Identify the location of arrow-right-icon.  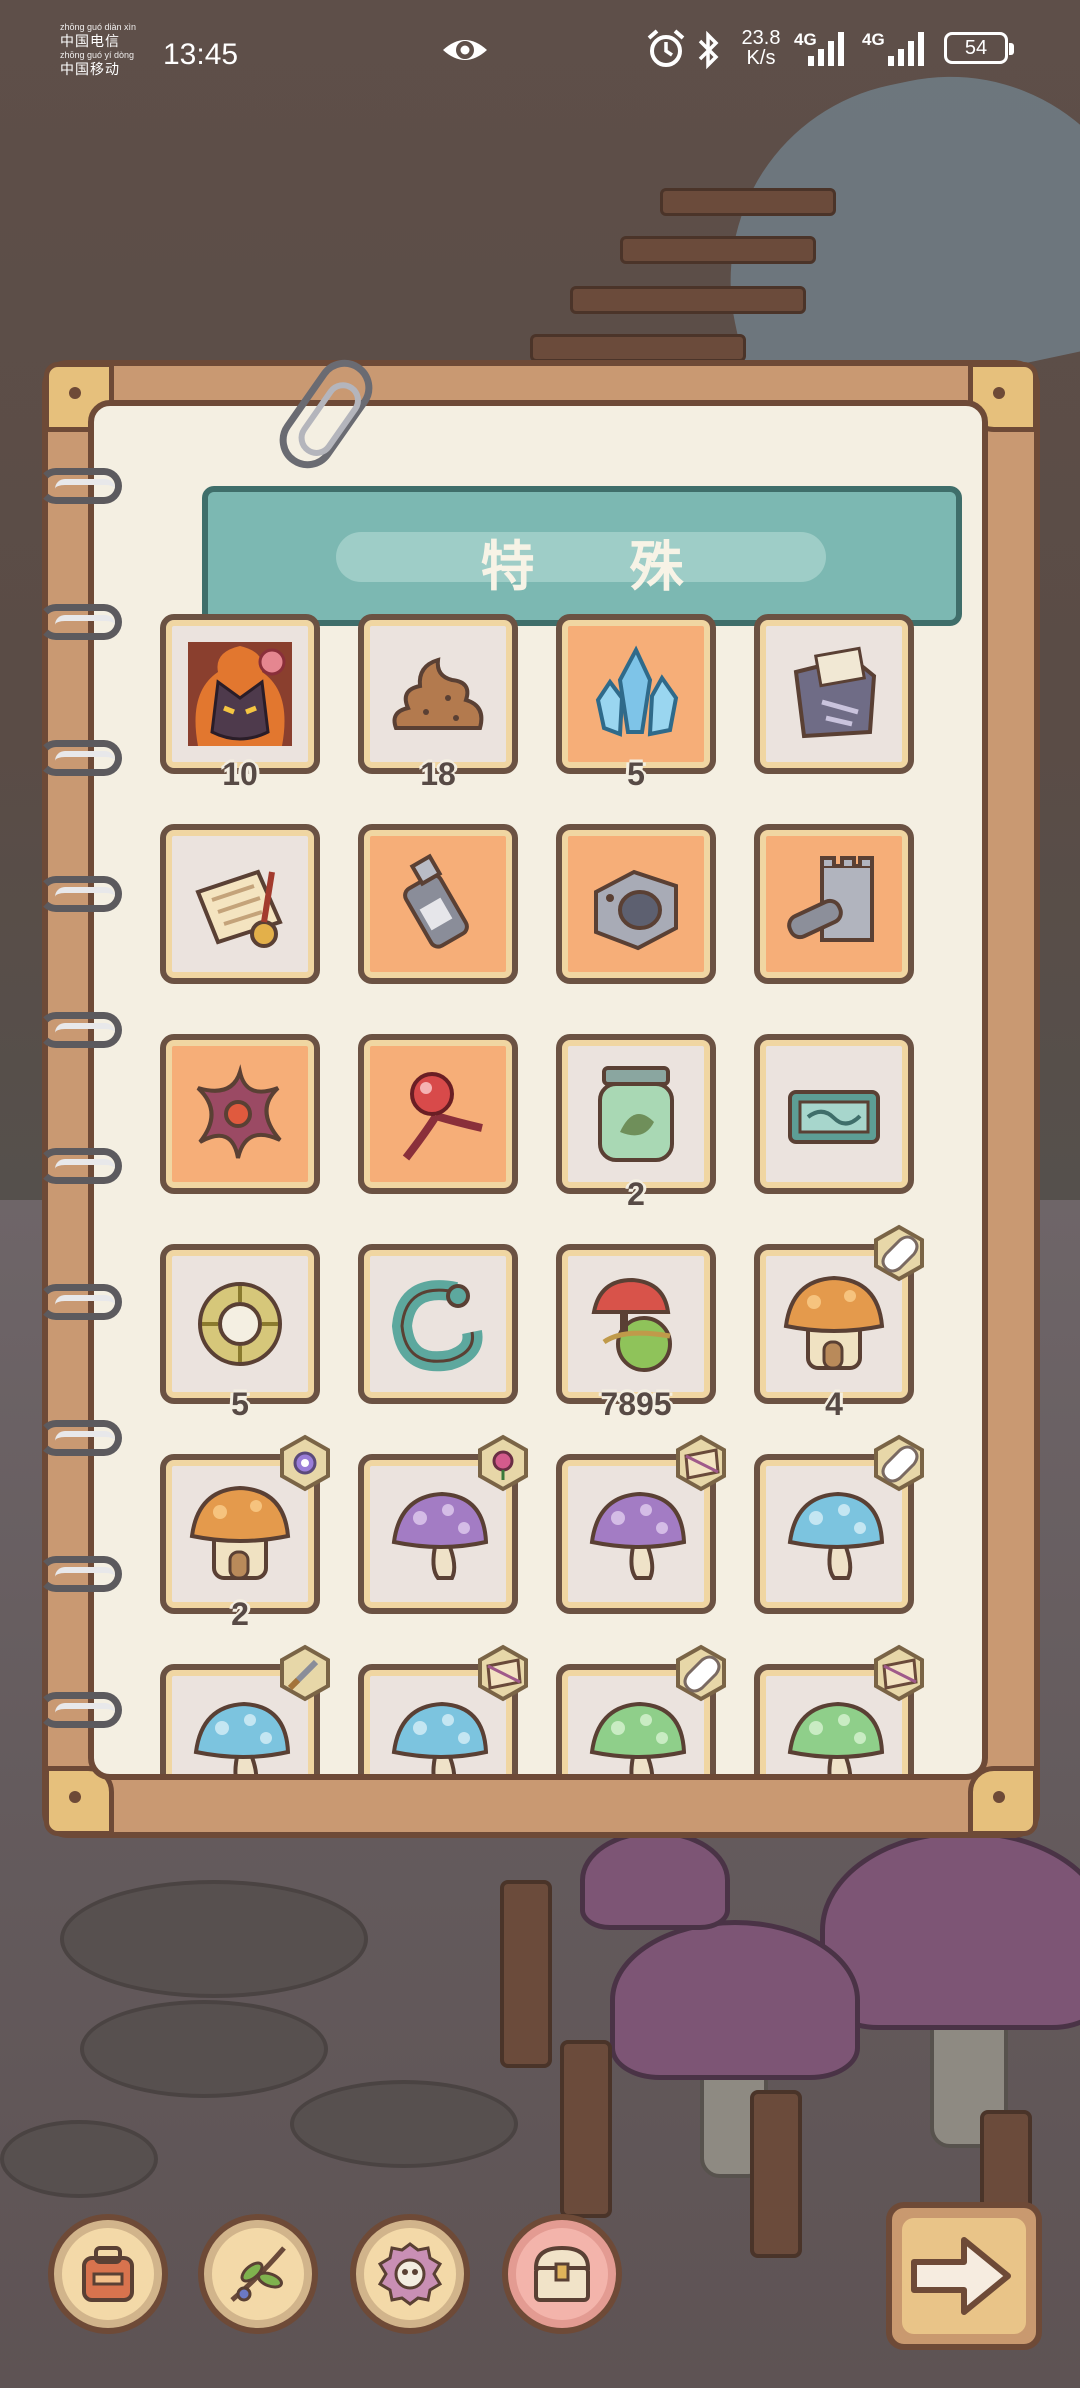
(961, 2276).